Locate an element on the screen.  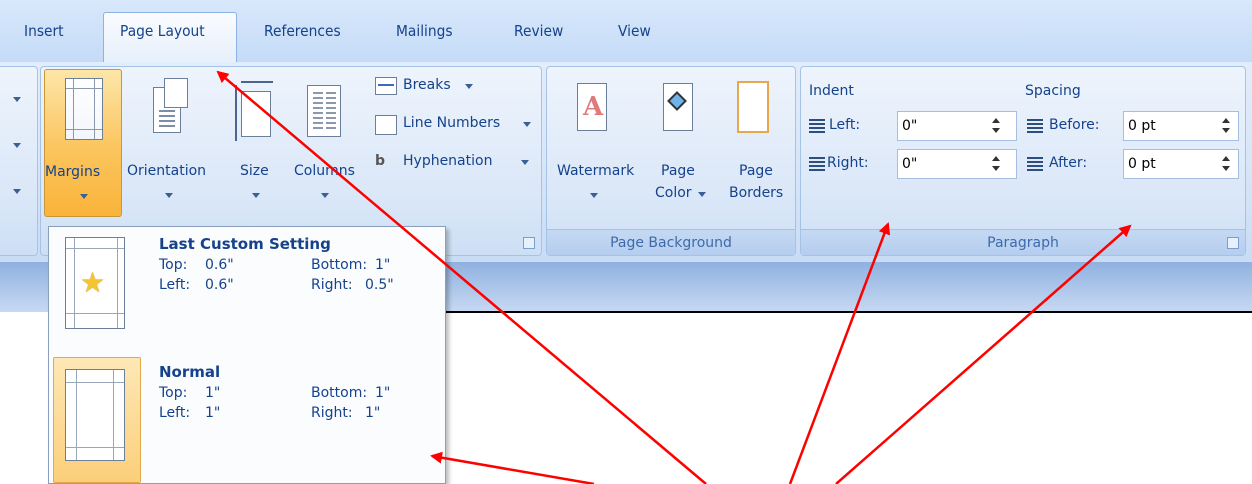
arrow-to-margins-menu is located at coordinates (512, 467).